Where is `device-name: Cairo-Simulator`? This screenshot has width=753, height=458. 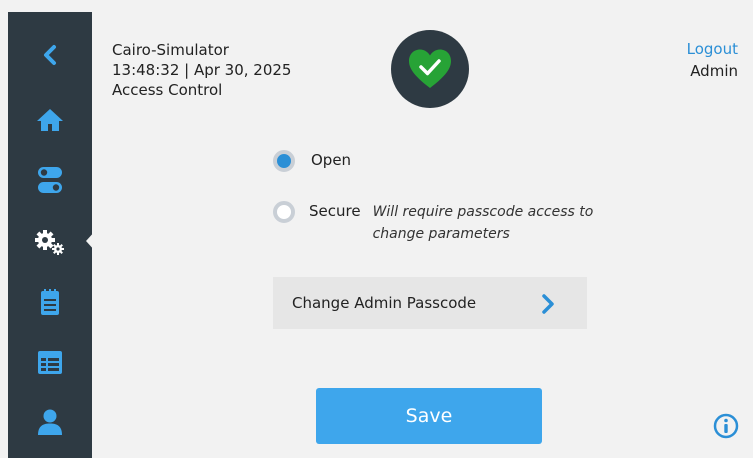
device-name: Cairo-Simulator is located at coordinates (170, 50).